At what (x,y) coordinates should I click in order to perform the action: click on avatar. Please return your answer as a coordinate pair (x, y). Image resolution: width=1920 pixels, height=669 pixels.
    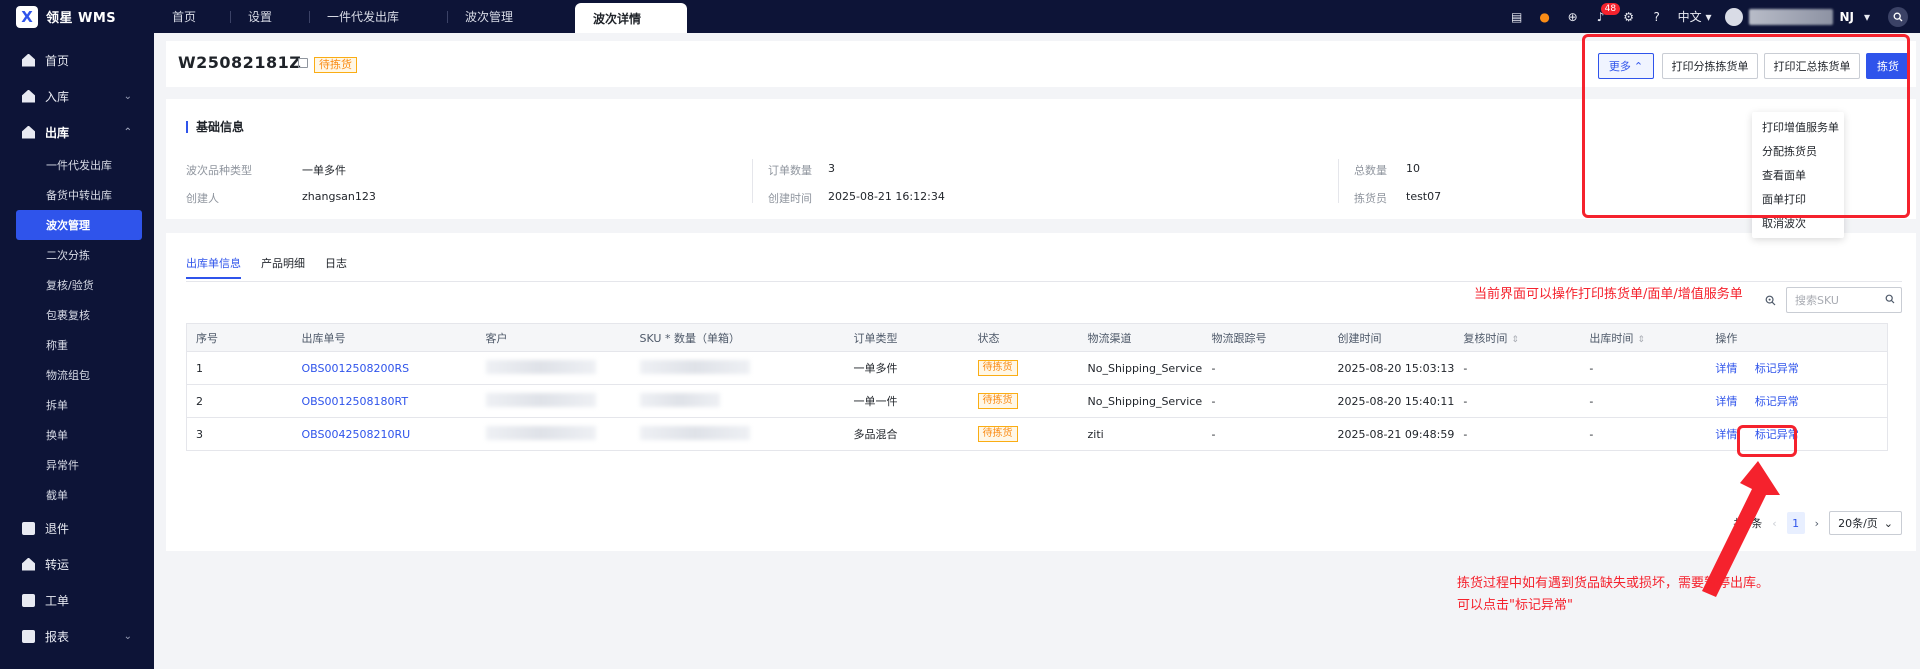
    Looking at the image, I should click on (1734, 16).